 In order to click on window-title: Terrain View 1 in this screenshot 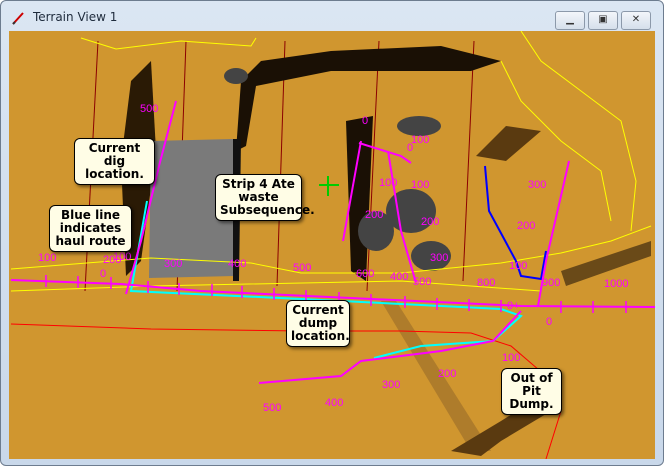, I will do `click(75, 17)`.